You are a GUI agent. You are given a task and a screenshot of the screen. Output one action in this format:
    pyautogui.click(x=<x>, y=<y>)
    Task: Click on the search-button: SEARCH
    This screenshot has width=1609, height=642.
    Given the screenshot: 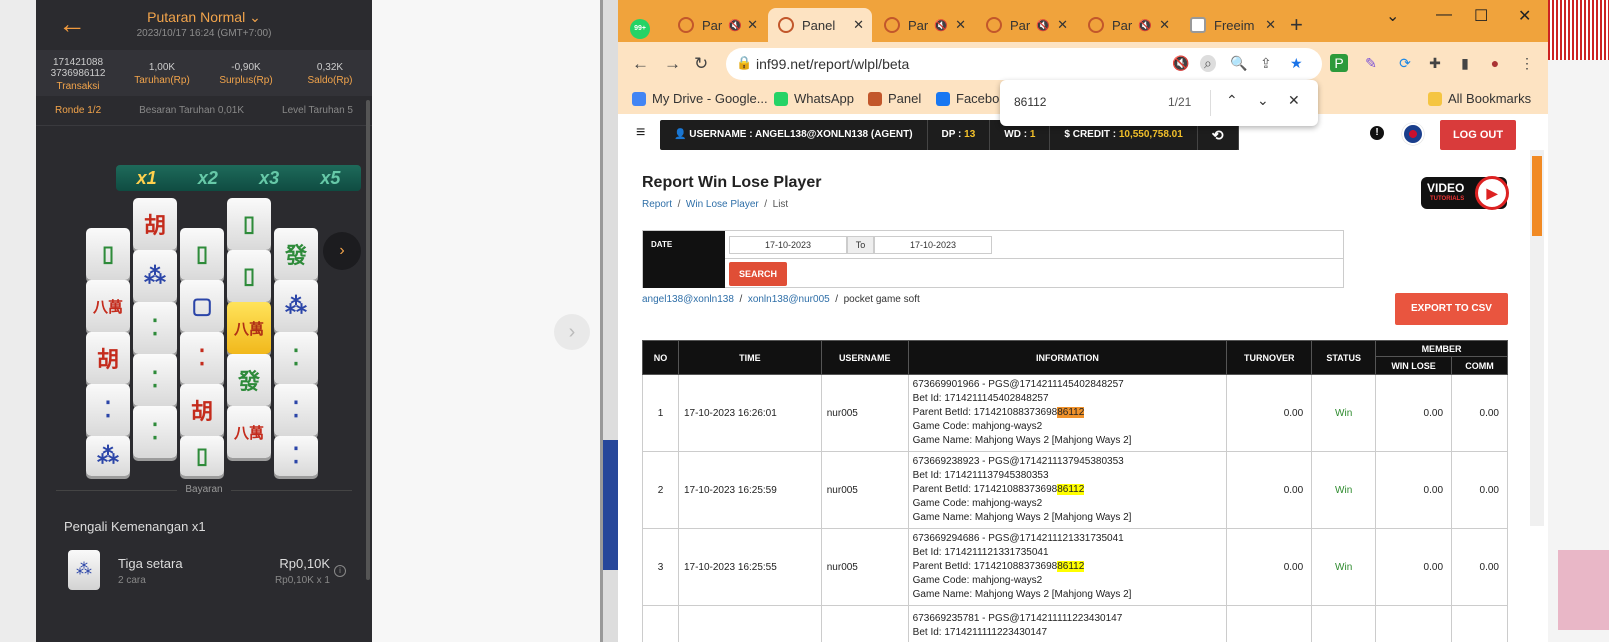 What is the action you would take?
    pyautogui.click(x=758, y=274)
    